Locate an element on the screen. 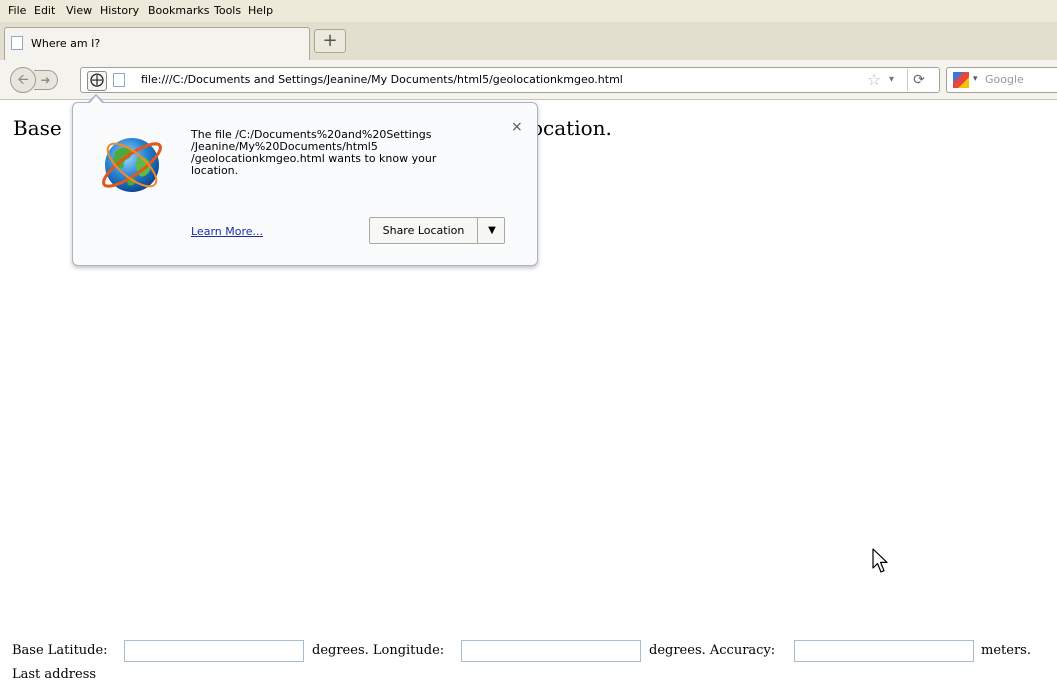 Image resolution: width=1057 pixels, height=686 pixels. accuracy-input is located at coordinates (884, 651).